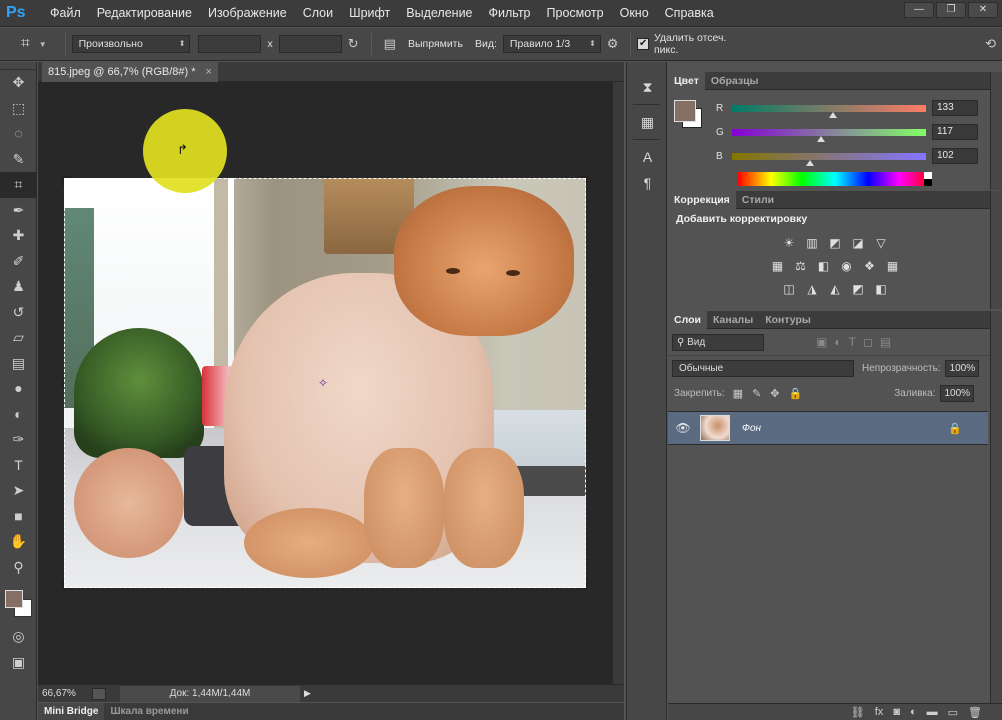 Image resolution: width=1002 pixels, height=720 pixels. Describe the element at coordinates (18, 466) in the screenshot. I see `type-tool-icon: T` at that location.